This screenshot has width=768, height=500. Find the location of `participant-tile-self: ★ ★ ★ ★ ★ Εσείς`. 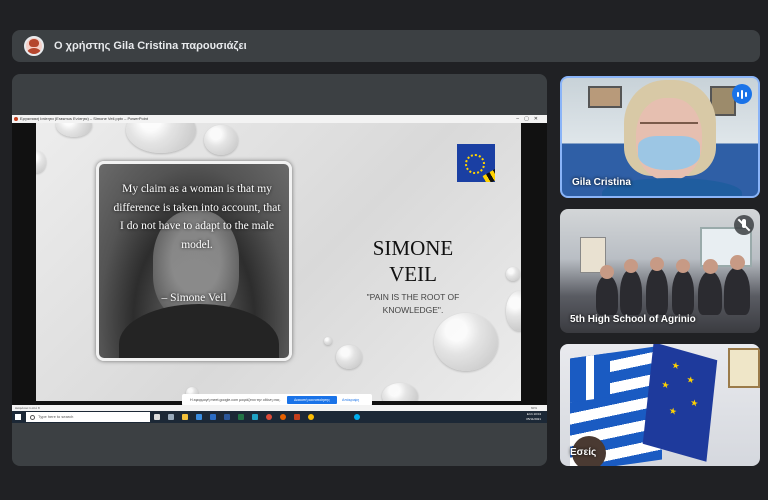

participant-tile-self: ★ ★ ★ ★ ★ Εσείς is located at coordinates (660, 405).